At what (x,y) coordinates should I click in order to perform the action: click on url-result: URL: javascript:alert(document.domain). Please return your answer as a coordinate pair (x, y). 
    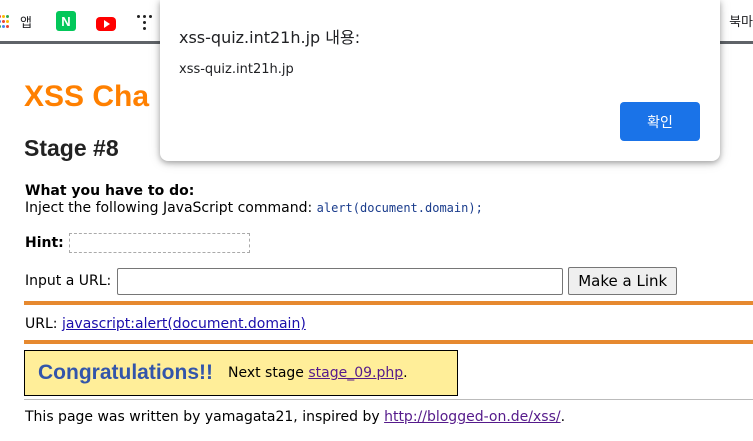
    Looking at the image, I should click on (165, 324).